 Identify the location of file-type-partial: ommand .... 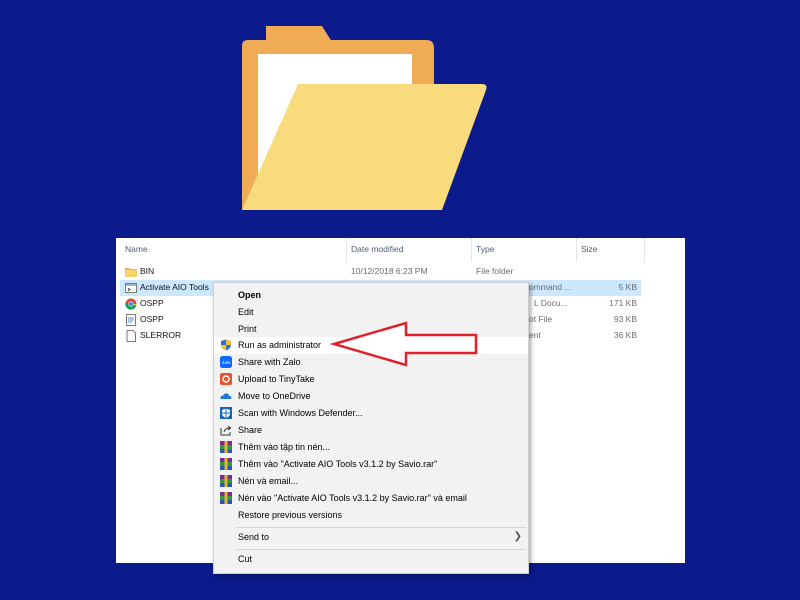
(550, 287).